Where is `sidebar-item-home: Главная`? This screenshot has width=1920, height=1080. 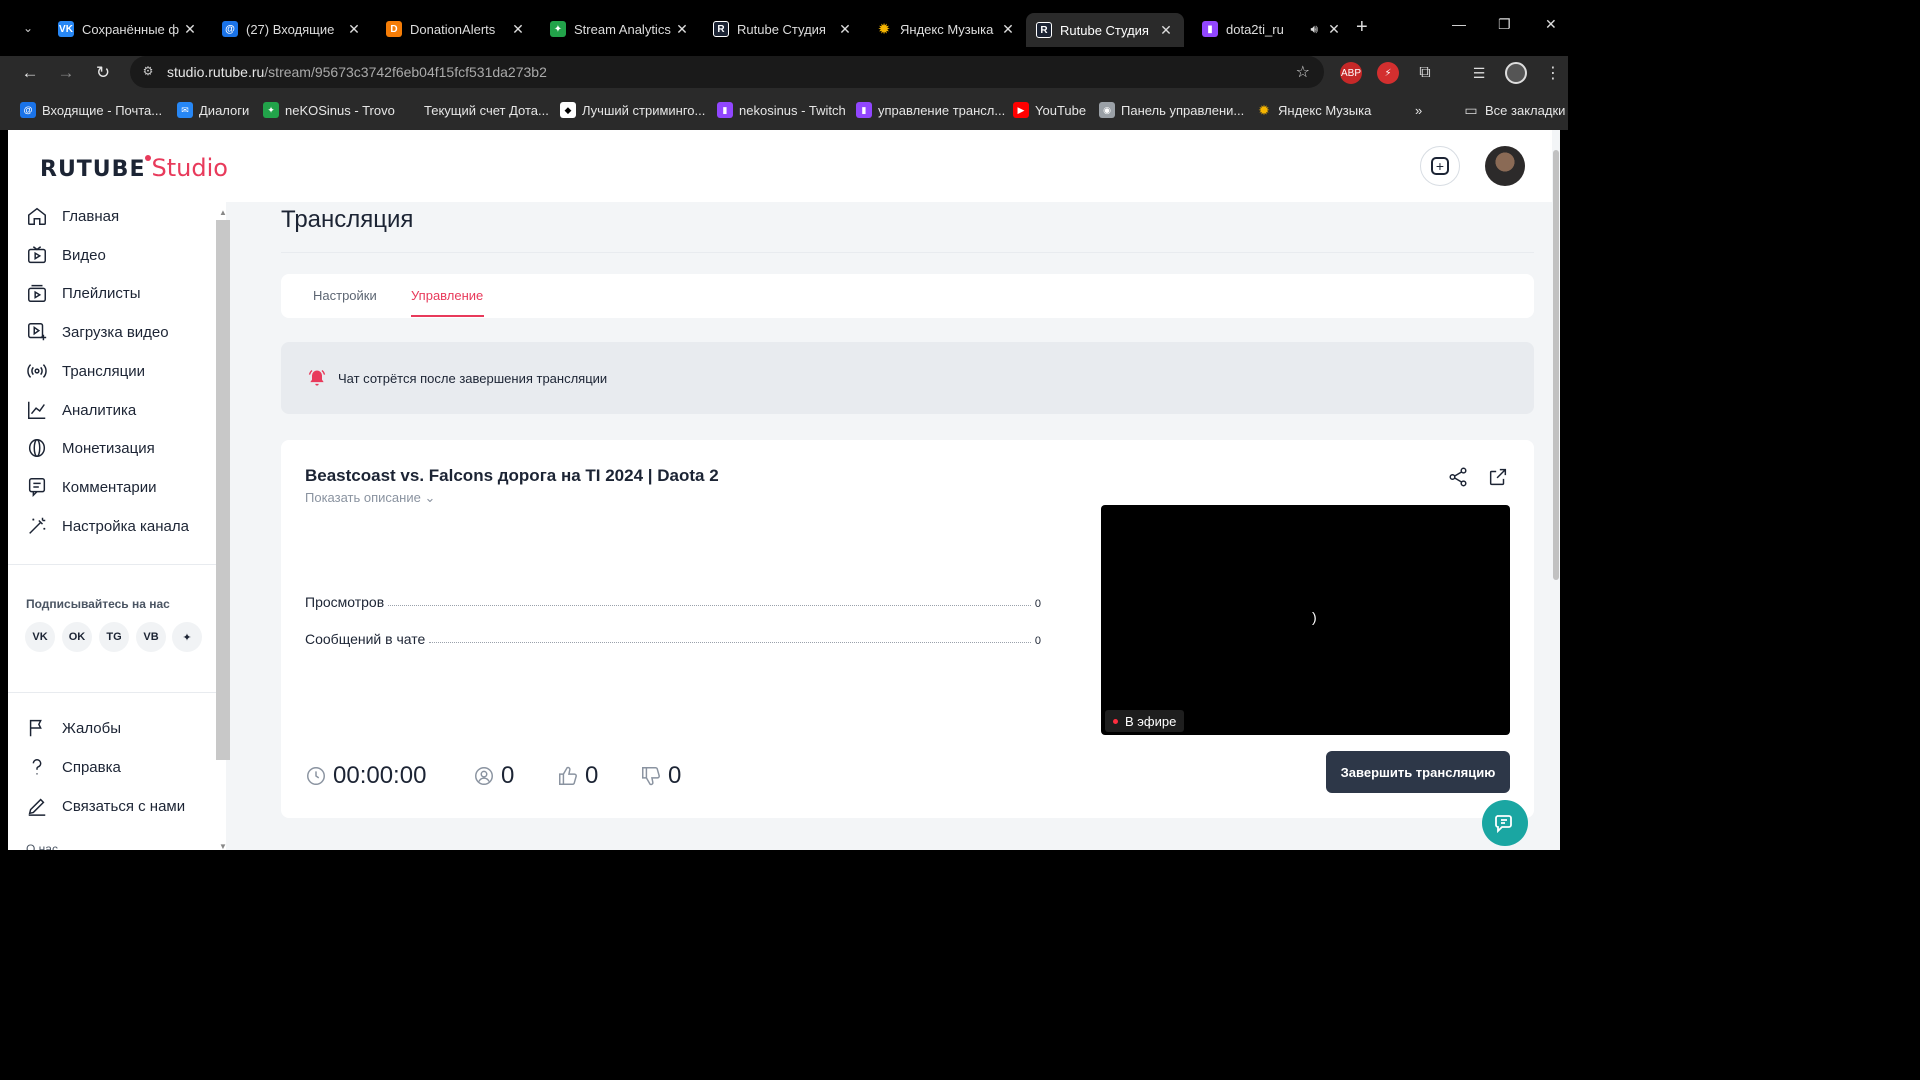 sidebar-item-home: Главная is located at coordinates (121, 216).